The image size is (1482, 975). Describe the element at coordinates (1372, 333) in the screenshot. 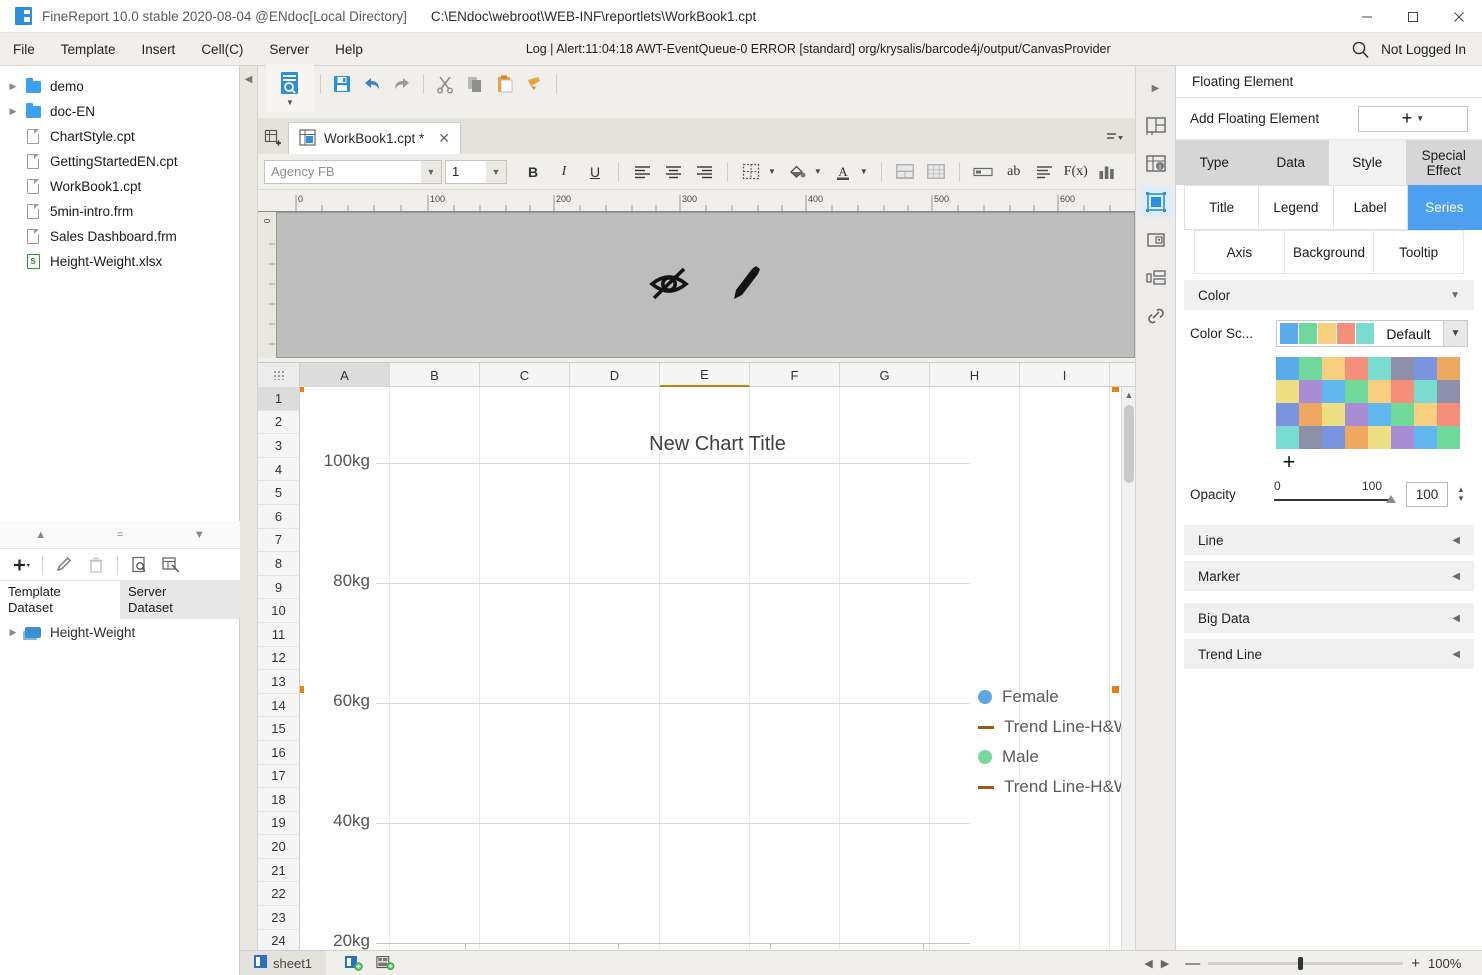

I see `color-scheme-select: Default ▼` at that location.